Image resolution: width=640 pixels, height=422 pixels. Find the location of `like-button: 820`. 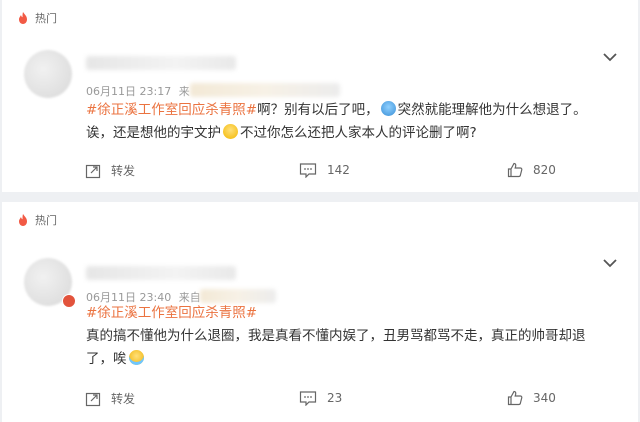

like-button: 820 is located at coordinates (531, 170).